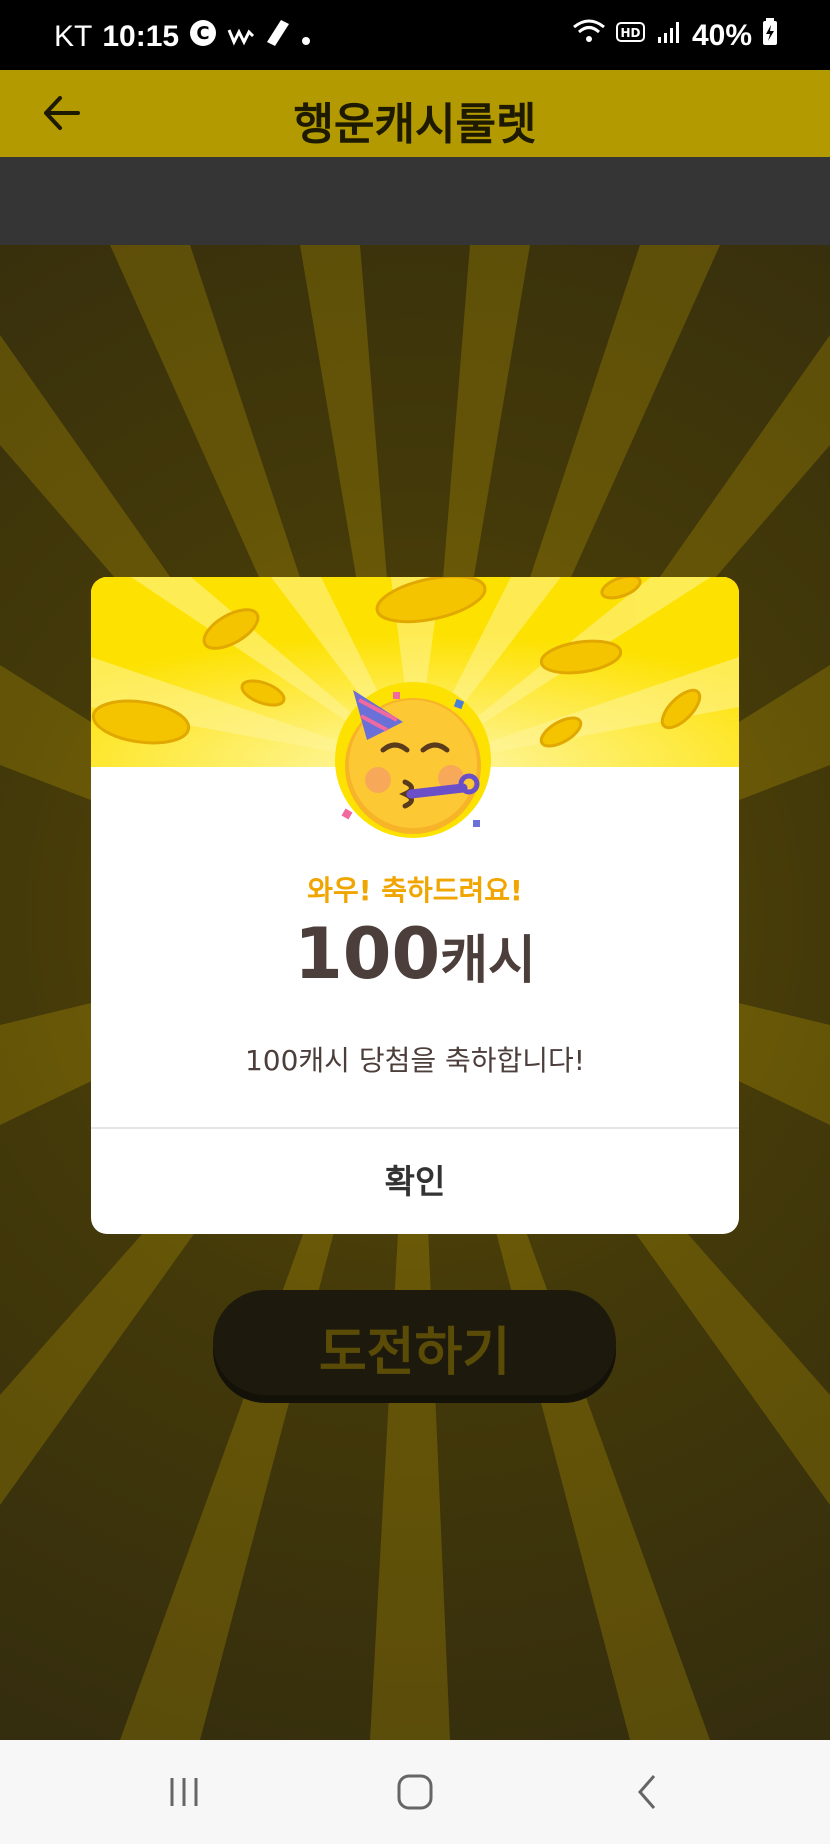  Describe the element at coordinates (141, 36) in the screenshot. I see `clock: 10:15` at that location.